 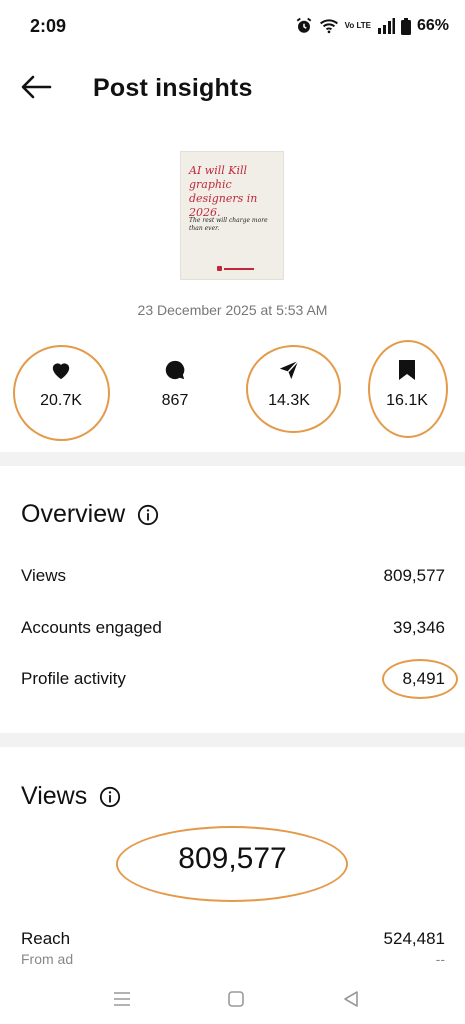 I want to click on overview-row-profile-activity: Profile activity 8,491, so click(x=233, y=679).